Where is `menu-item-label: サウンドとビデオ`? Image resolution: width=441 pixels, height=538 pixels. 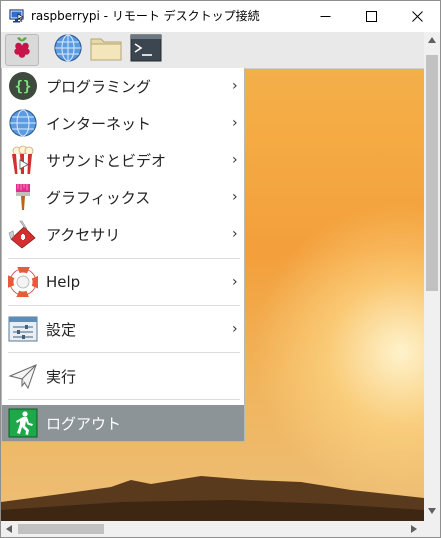
menu-item-label: サウンドとビデオ is located at coordinates (106, 160).